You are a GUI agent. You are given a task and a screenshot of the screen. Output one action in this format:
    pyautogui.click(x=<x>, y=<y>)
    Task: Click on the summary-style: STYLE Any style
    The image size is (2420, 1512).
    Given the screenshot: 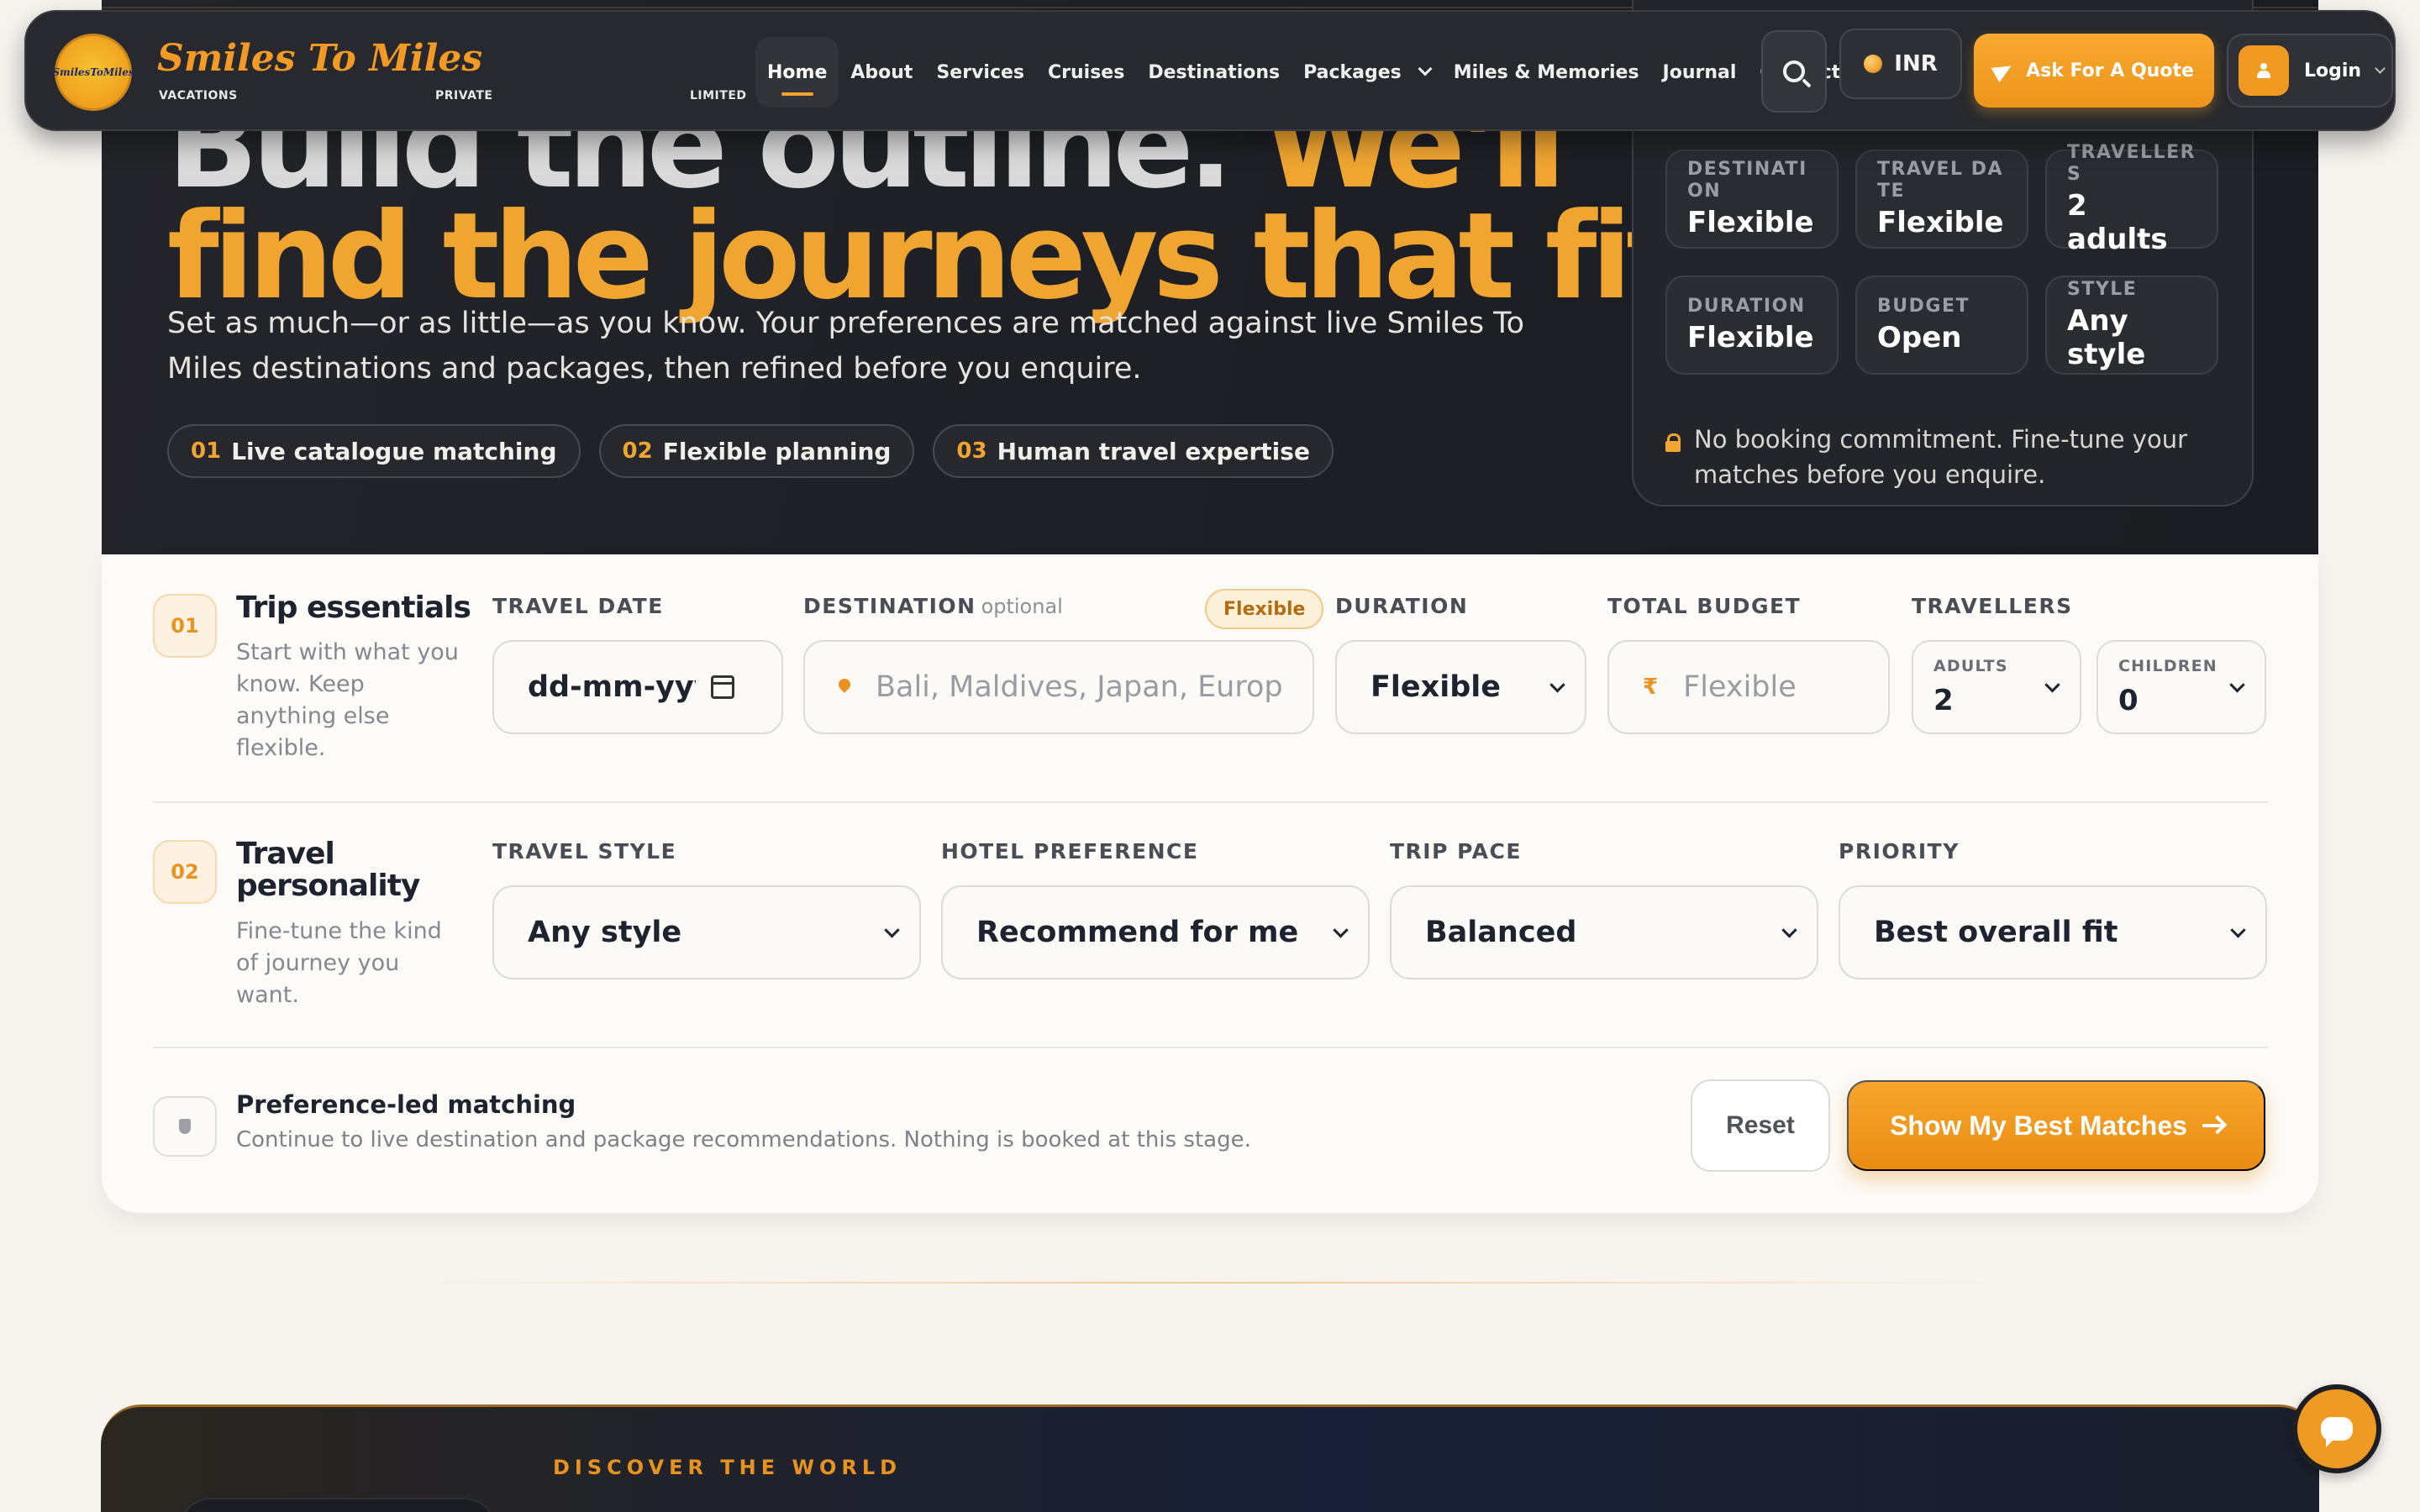 What is the action you would take?
    pyautogui.click(x=2131, y=325)
    